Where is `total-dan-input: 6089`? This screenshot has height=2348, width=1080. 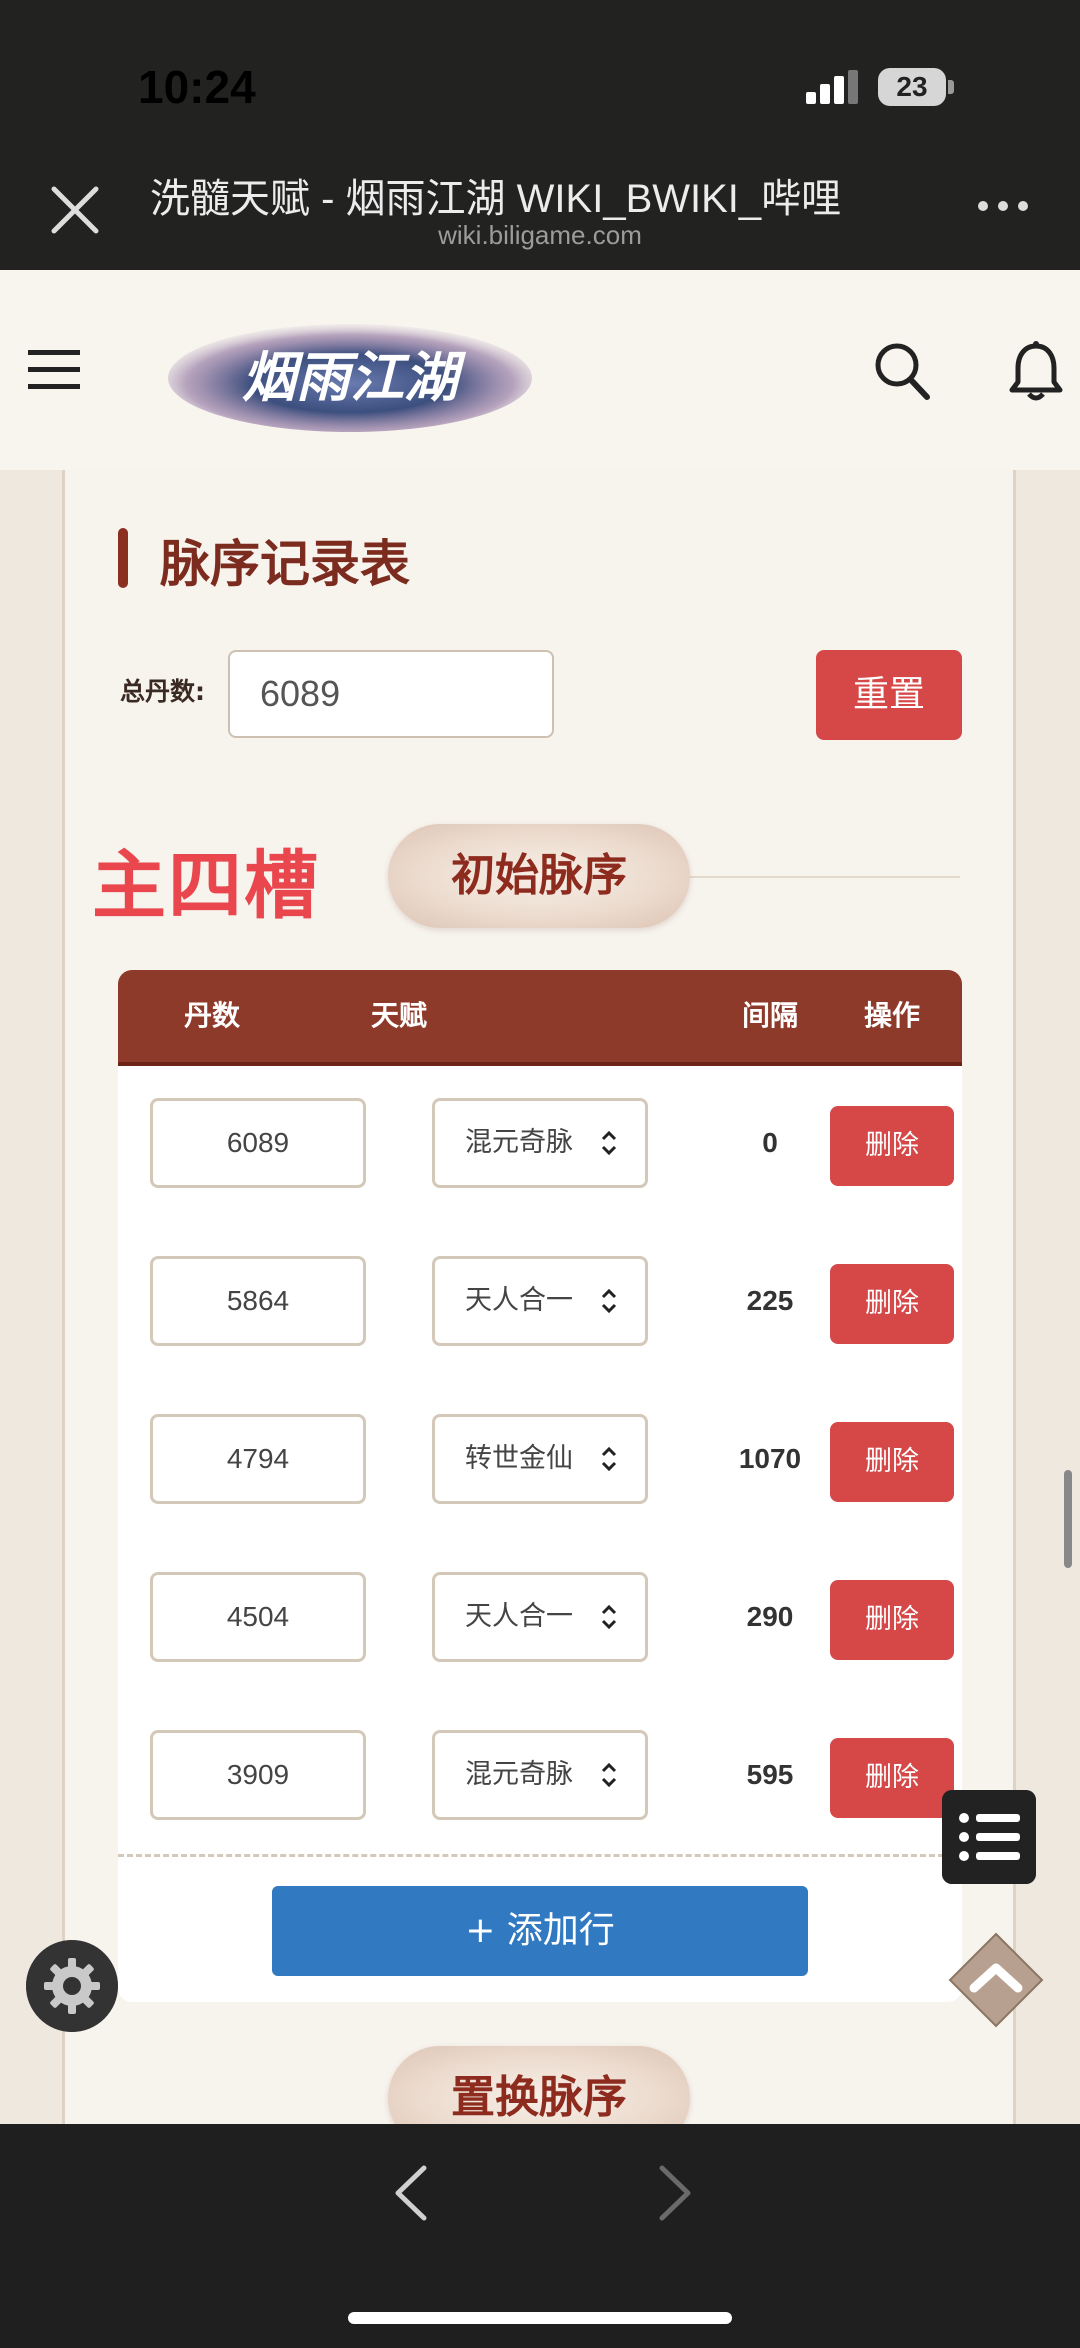 total-dan-input: 6089 is located at coordinates (391, 694).